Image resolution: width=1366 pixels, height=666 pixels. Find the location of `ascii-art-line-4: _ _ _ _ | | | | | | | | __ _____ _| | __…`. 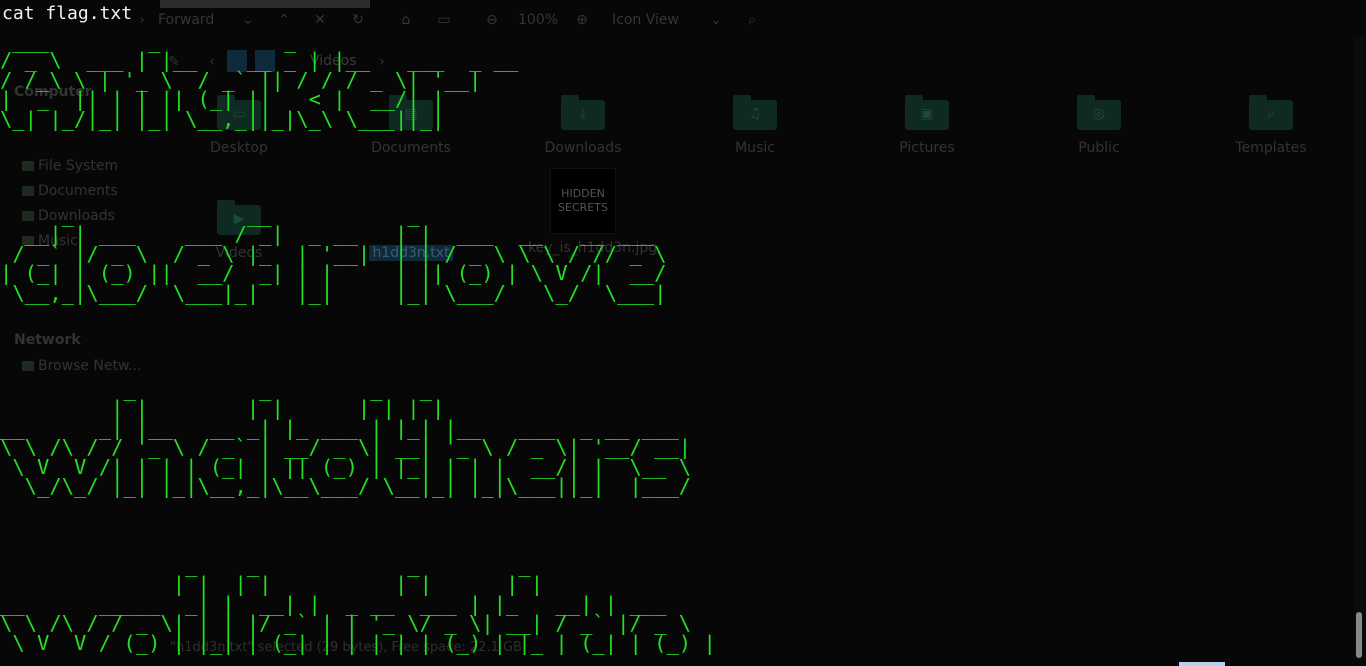

ascii-art-line-4: _ _ _ _ | | | | | | | | __ _____ _| | __… is located at coordinates (358, 604).